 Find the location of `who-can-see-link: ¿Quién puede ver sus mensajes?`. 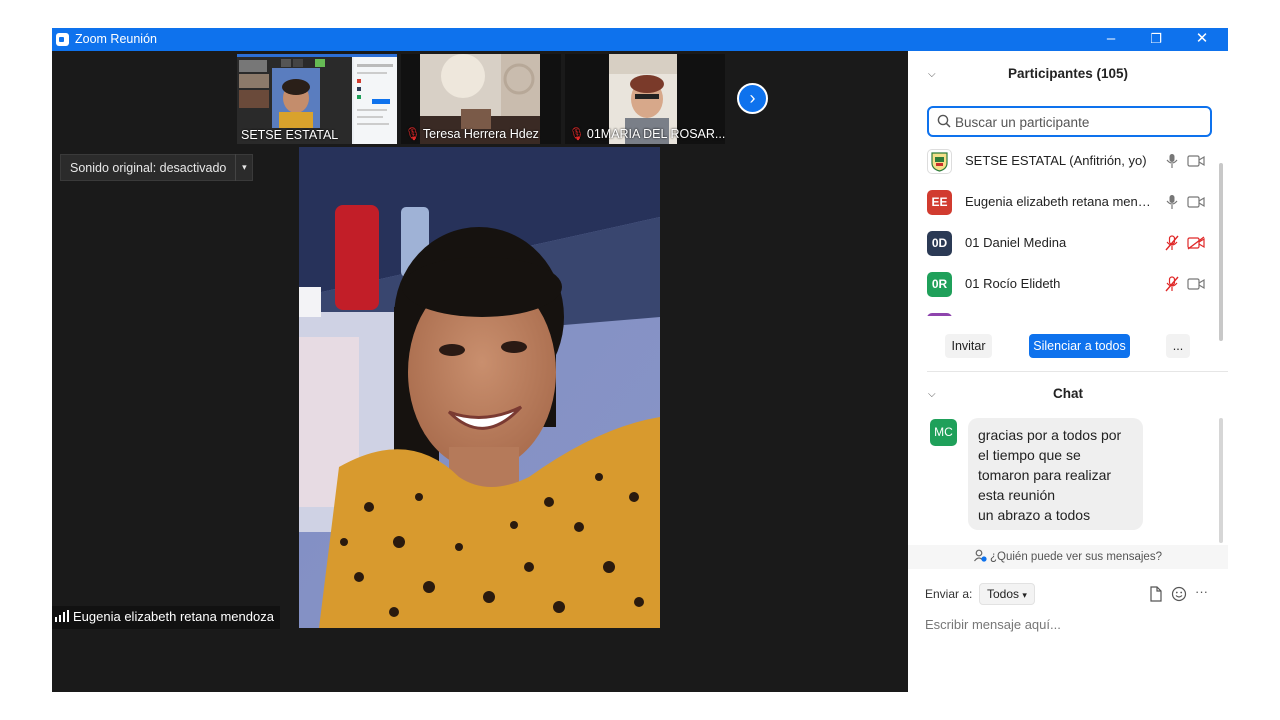

who-can-see-link: ¿Quién puede ver sus mensajes? is located at coordinates (1068, 557).